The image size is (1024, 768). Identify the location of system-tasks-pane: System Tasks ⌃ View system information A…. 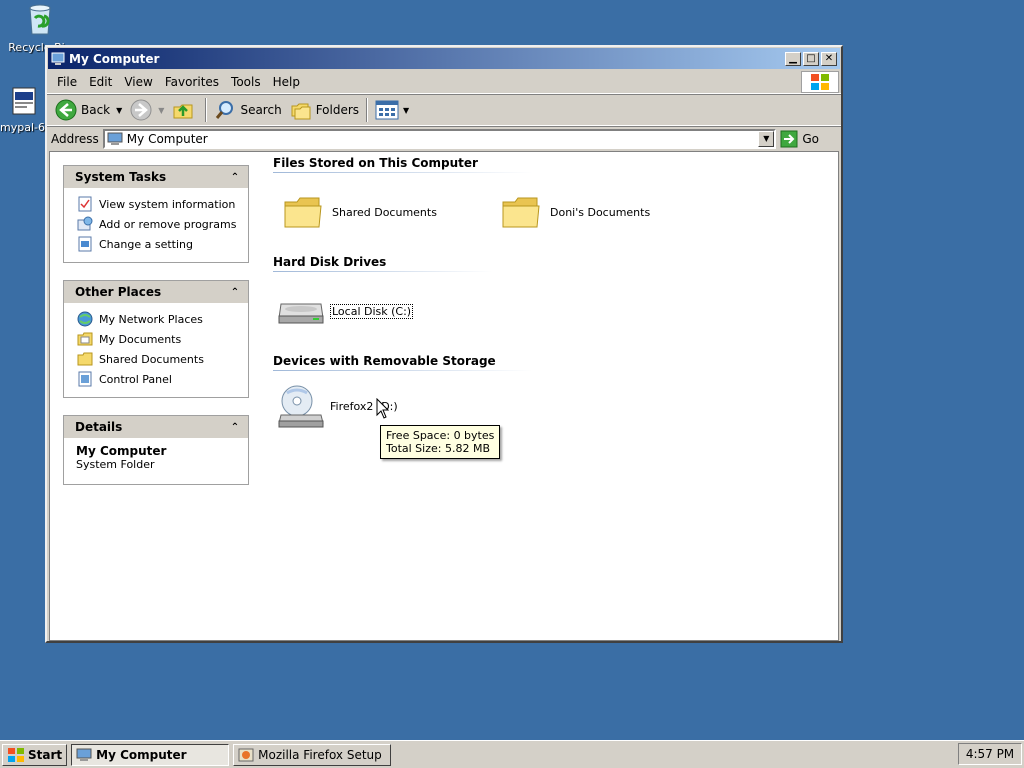
(156, 214).